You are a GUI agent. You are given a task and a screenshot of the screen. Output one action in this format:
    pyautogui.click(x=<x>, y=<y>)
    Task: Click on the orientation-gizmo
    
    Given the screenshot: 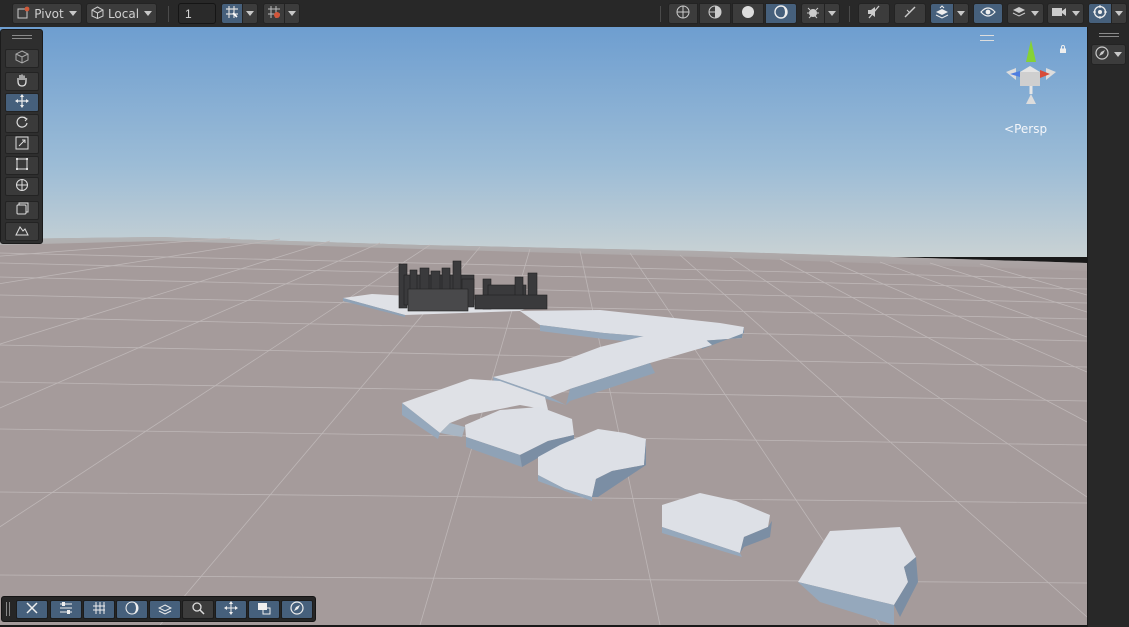 What is the action you would take?
    pyautogui.click(x=1031, y=74)
    